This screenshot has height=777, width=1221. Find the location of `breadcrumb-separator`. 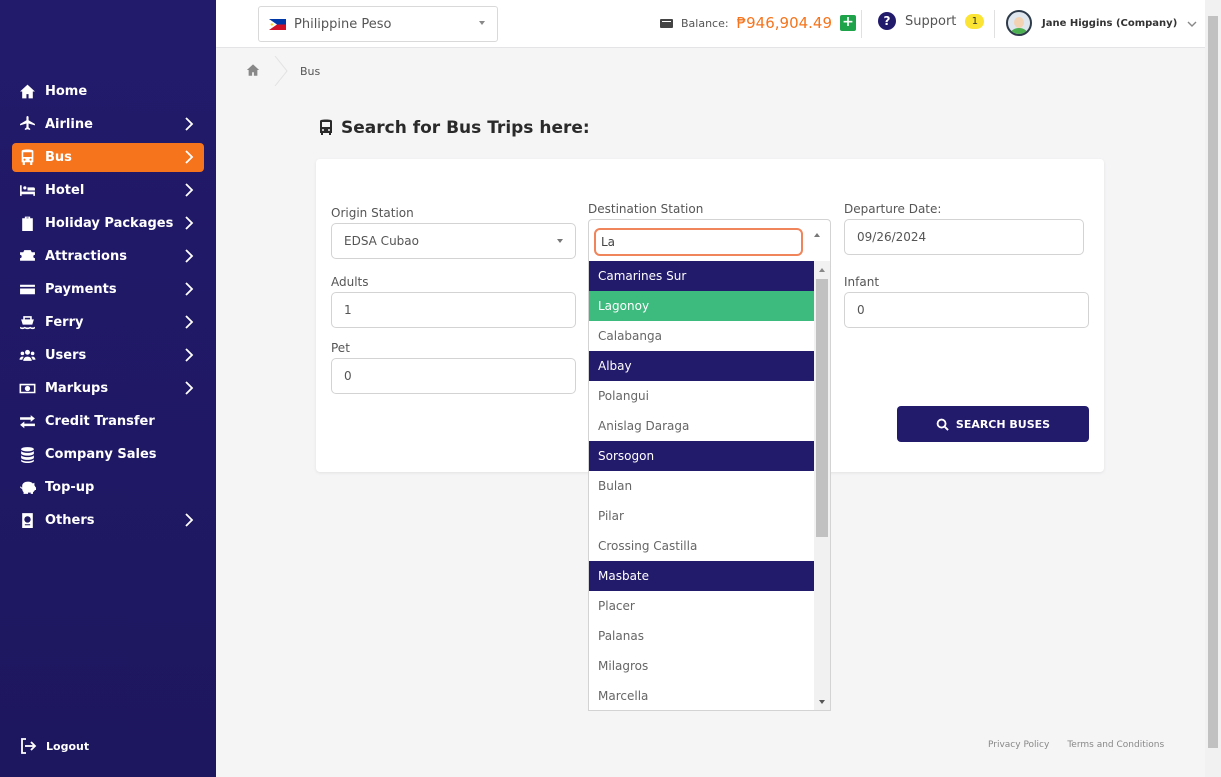

breadcrumb-separator is located at coordinates (281, 71).